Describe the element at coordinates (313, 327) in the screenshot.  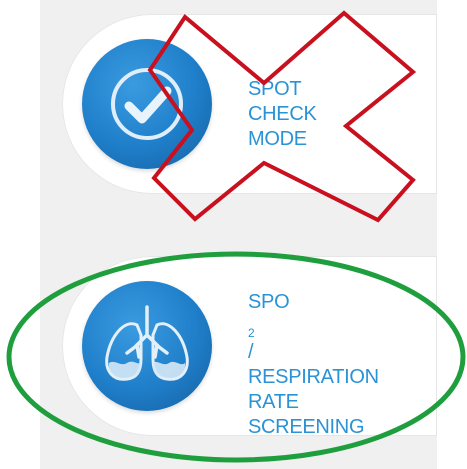
I see `label-line-spo2: SpO 2 /` at that location.